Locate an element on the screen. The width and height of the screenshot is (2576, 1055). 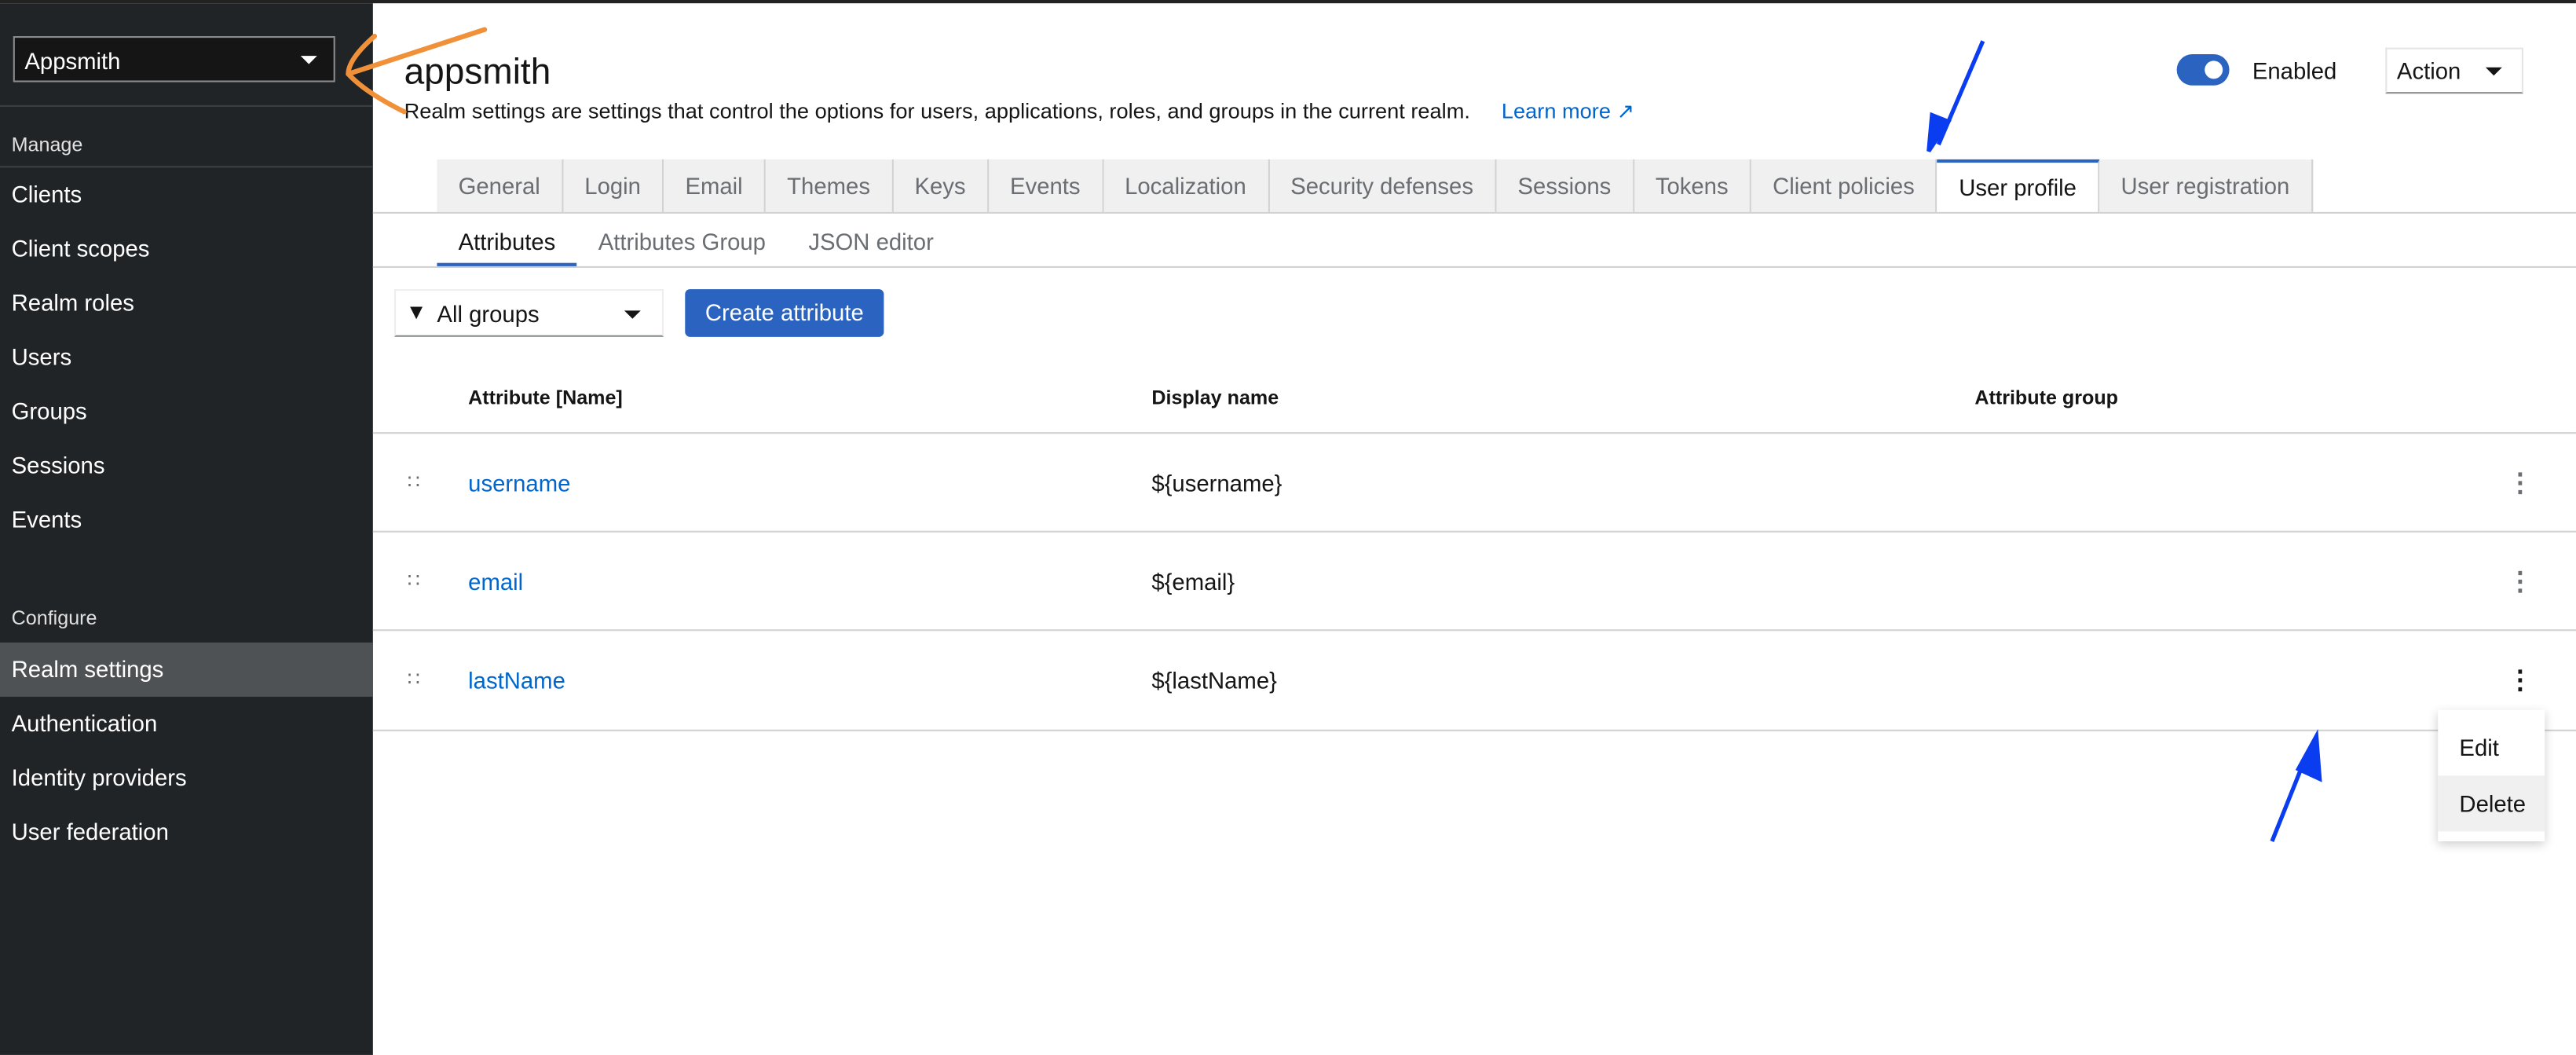
orange-arrow-annotation is located at coordinates (417, 71).